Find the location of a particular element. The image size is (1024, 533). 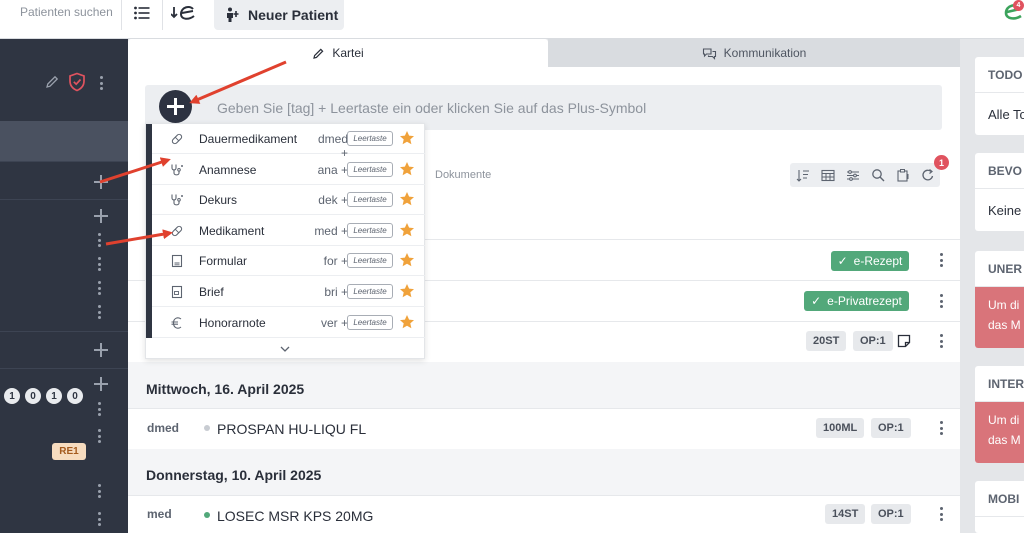

dropdown-item-brief: Brief bri + Leertaste is located at coordinates (288, 292).